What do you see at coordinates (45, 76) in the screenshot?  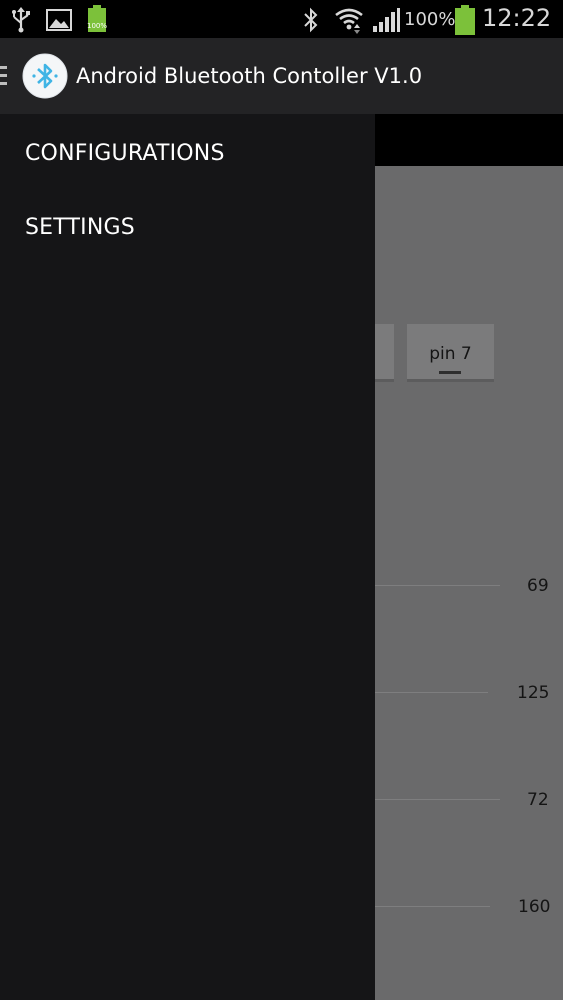 I see `bluetooth-logo-icon` at bounding box center [45, 76].